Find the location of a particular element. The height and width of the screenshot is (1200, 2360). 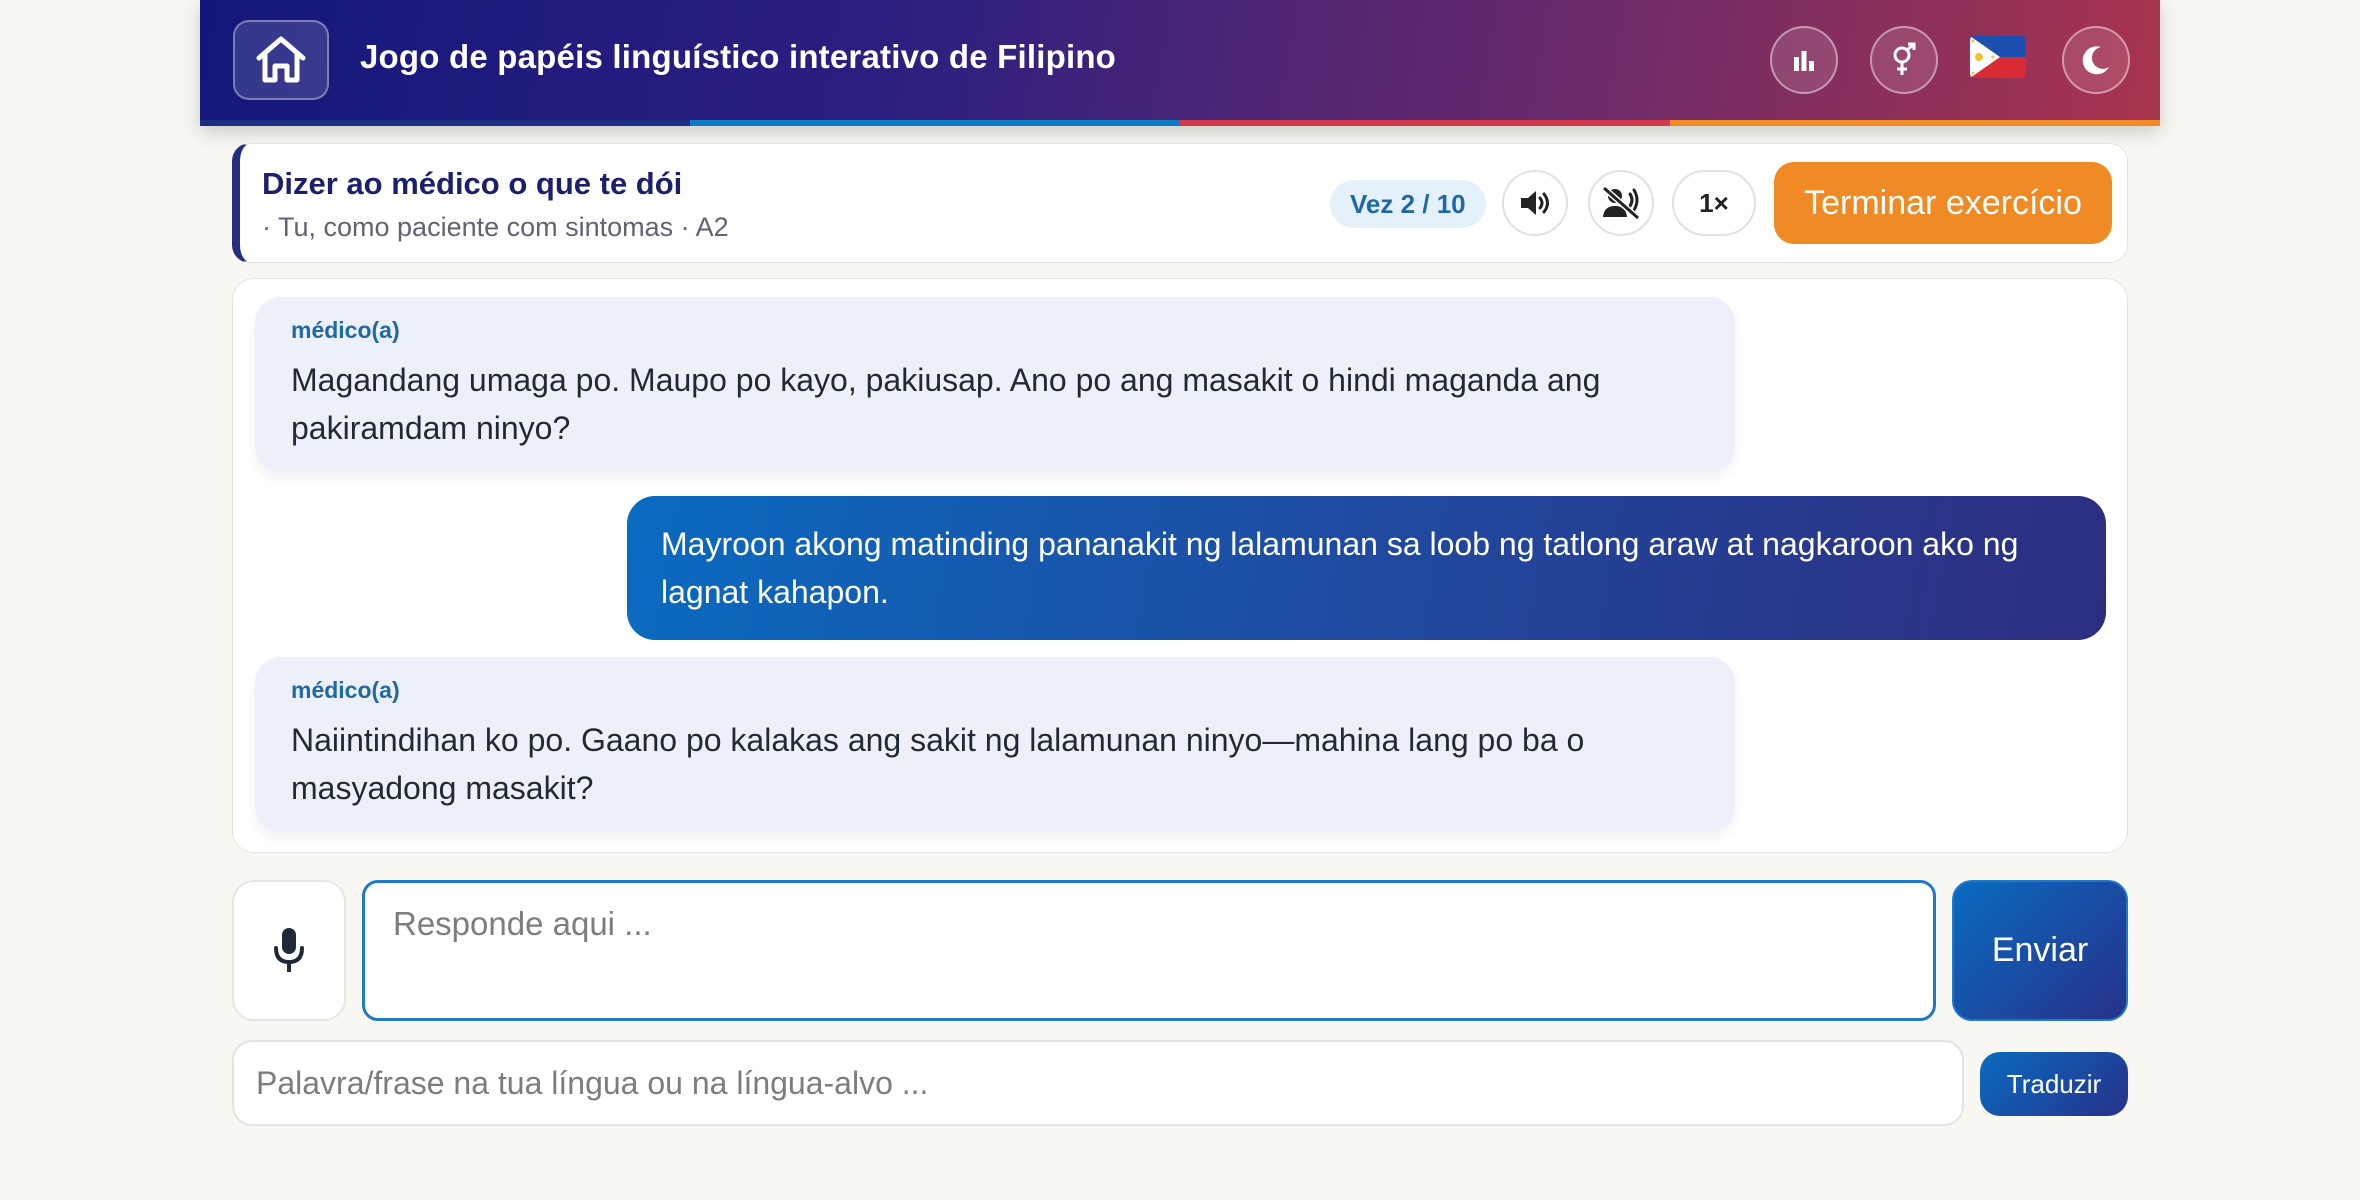

moon-icon is located at coordinates (2095, 60).